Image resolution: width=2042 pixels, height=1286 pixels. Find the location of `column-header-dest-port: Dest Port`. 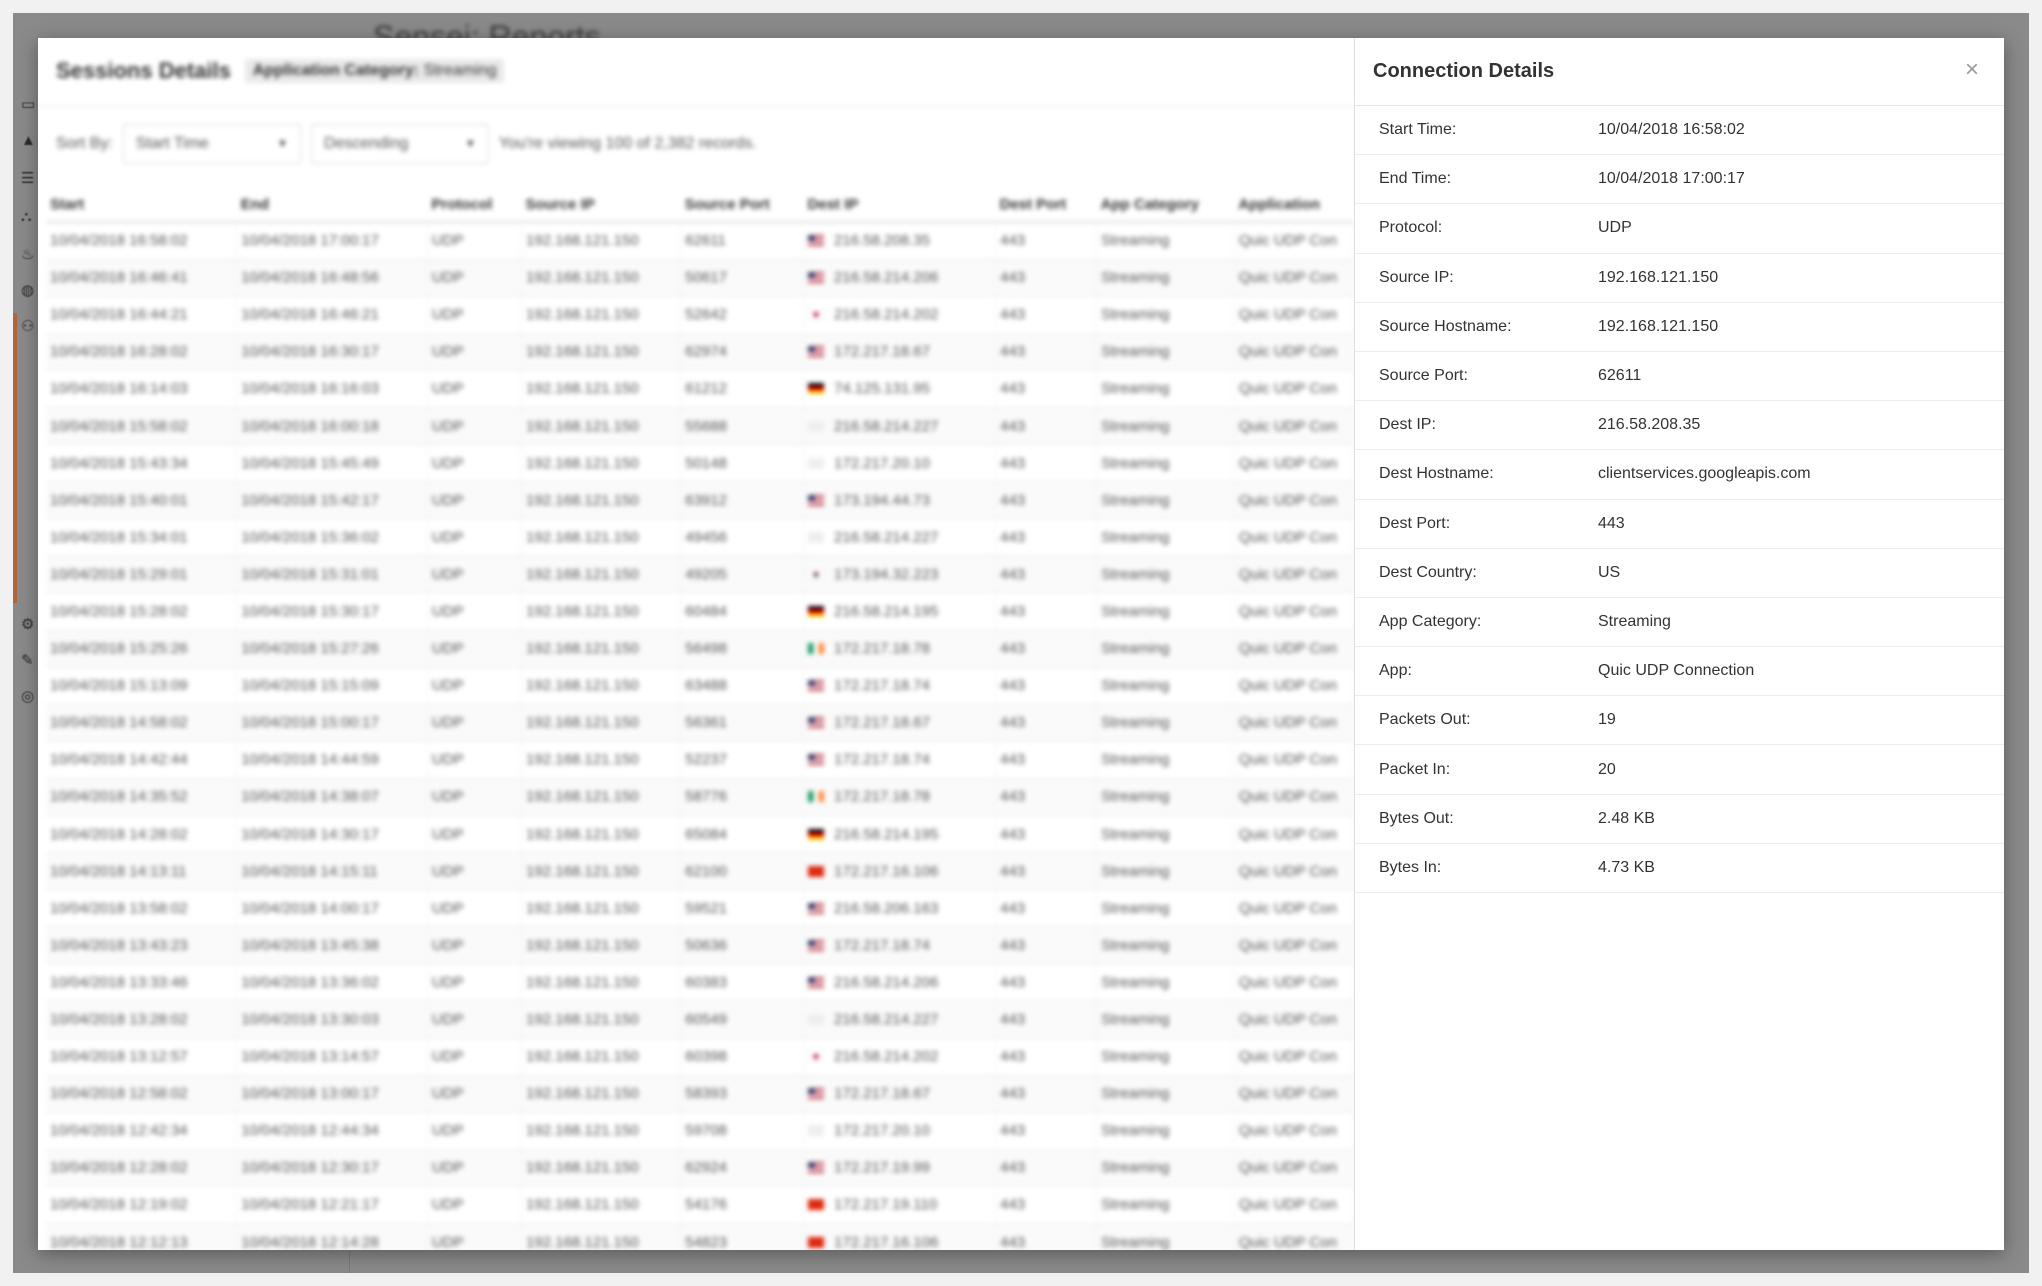

column-header-dest-port: Dest Port is located at coordinates (1046, 205).